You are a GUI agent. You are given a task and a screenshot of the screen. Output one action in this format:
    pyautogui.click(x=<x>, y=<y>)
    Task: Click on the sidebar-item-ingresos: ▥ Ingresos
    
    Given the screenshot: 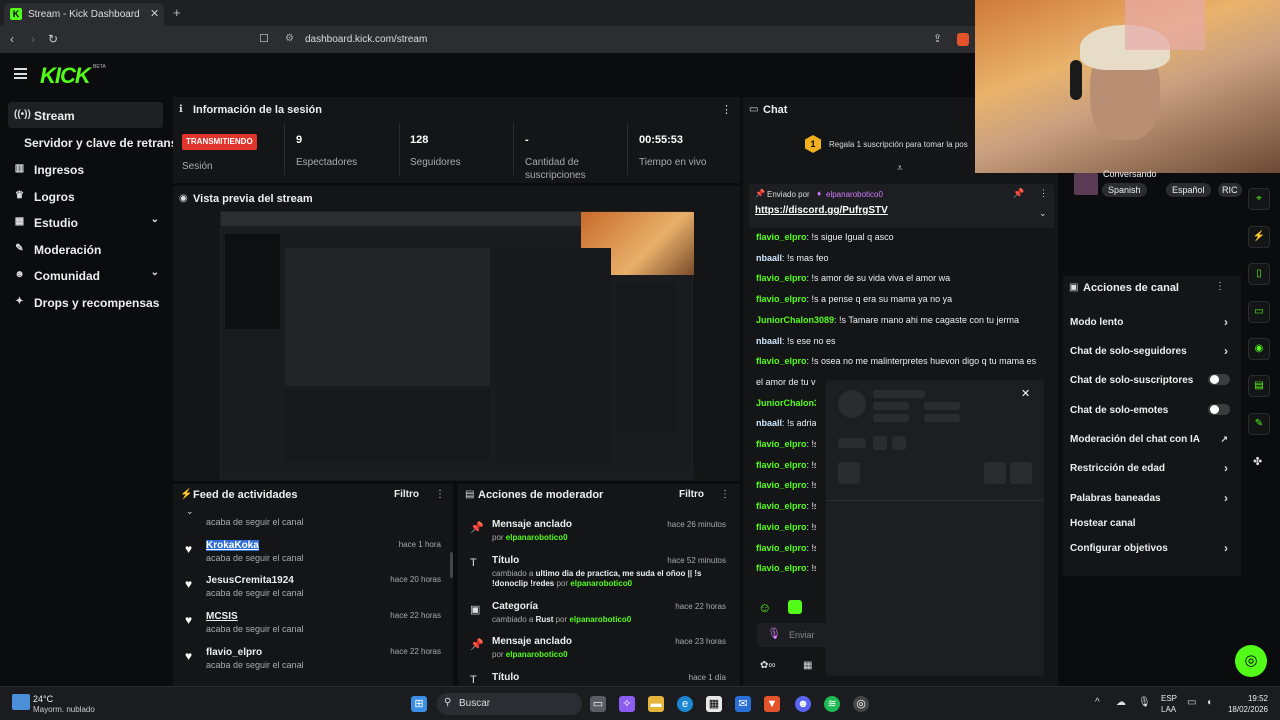 What is the action you would take?
    pyautogui.click(x=85, y=169)
    